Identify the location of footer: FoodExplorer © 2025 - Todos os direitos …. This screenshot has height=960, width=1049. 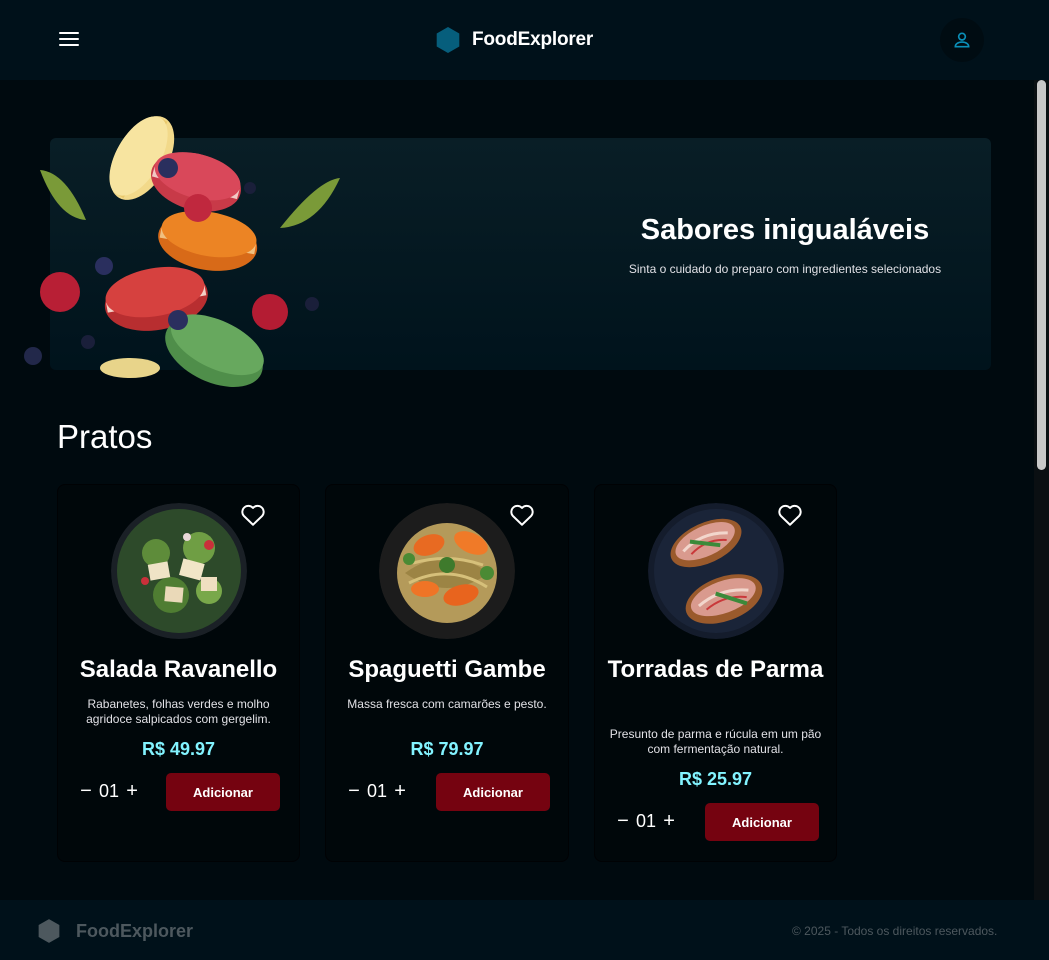
(524, 930).